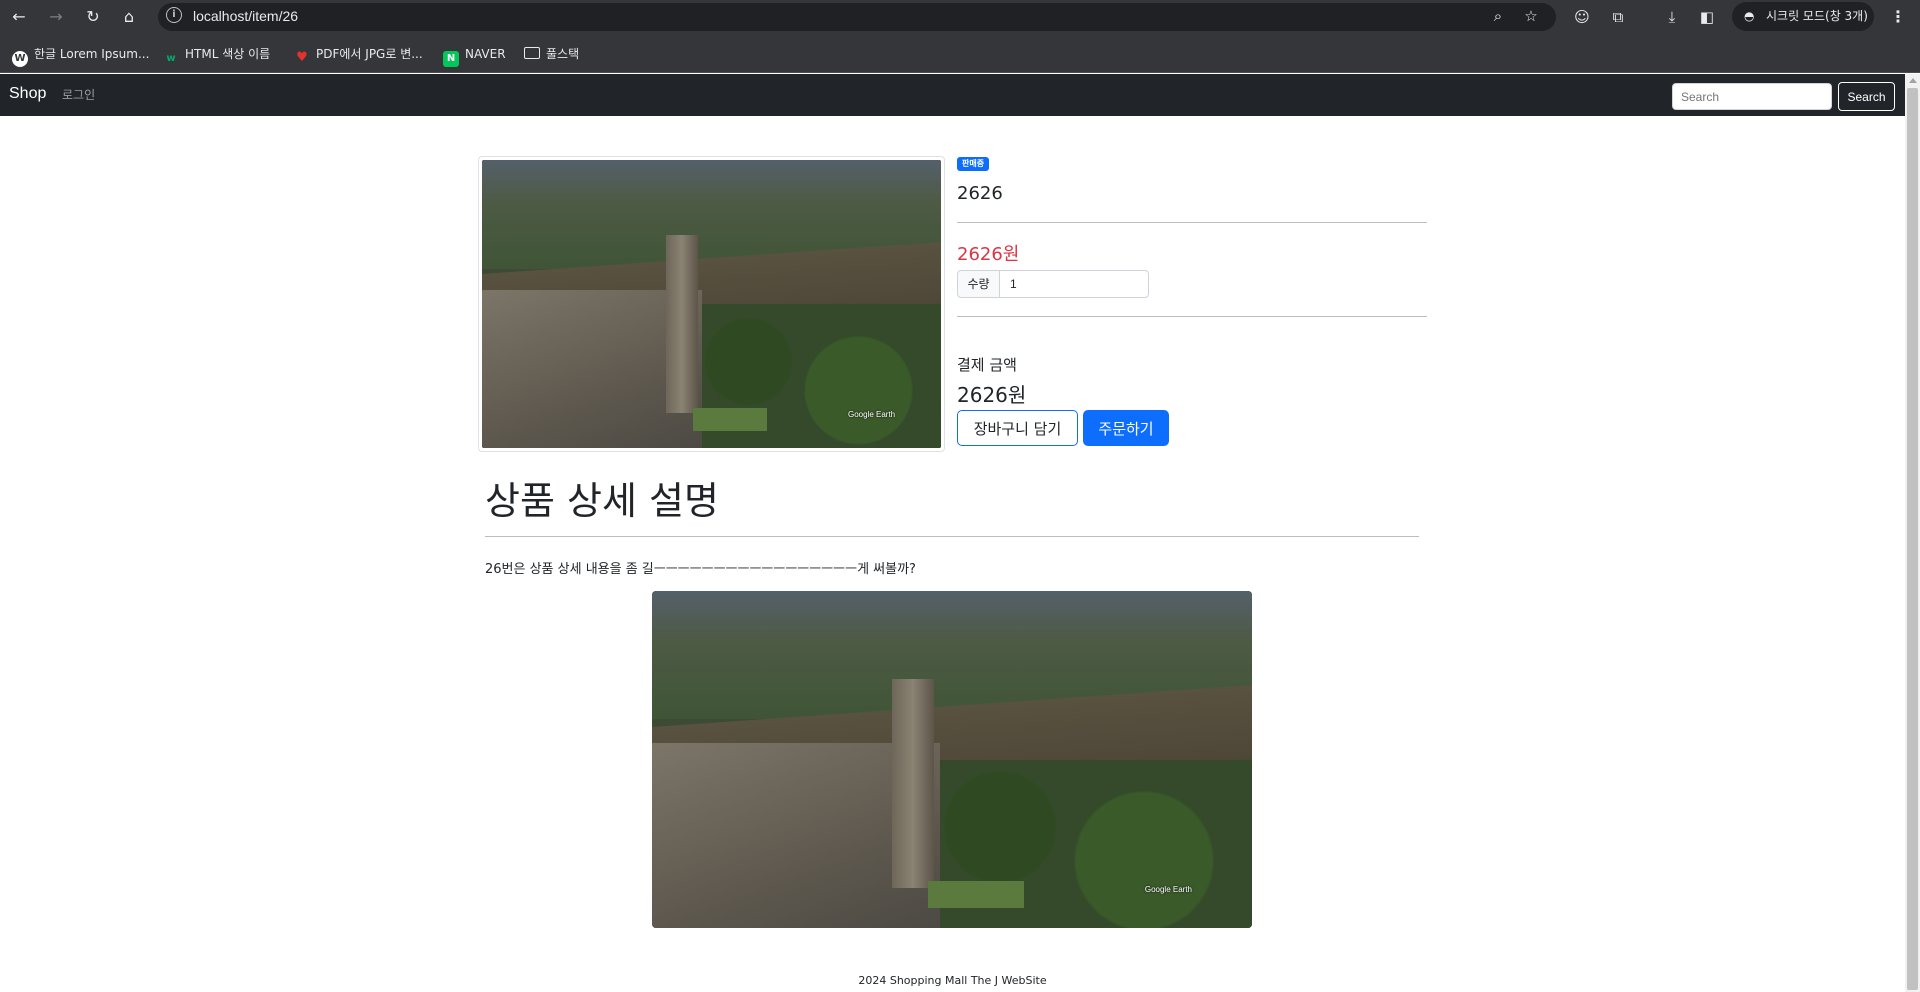 This screenshot has width=1920, height=992. Describe the element at coordinates (245, 16) in the screenshot. I see `address-bar-url: localhost/item/26` at that location.